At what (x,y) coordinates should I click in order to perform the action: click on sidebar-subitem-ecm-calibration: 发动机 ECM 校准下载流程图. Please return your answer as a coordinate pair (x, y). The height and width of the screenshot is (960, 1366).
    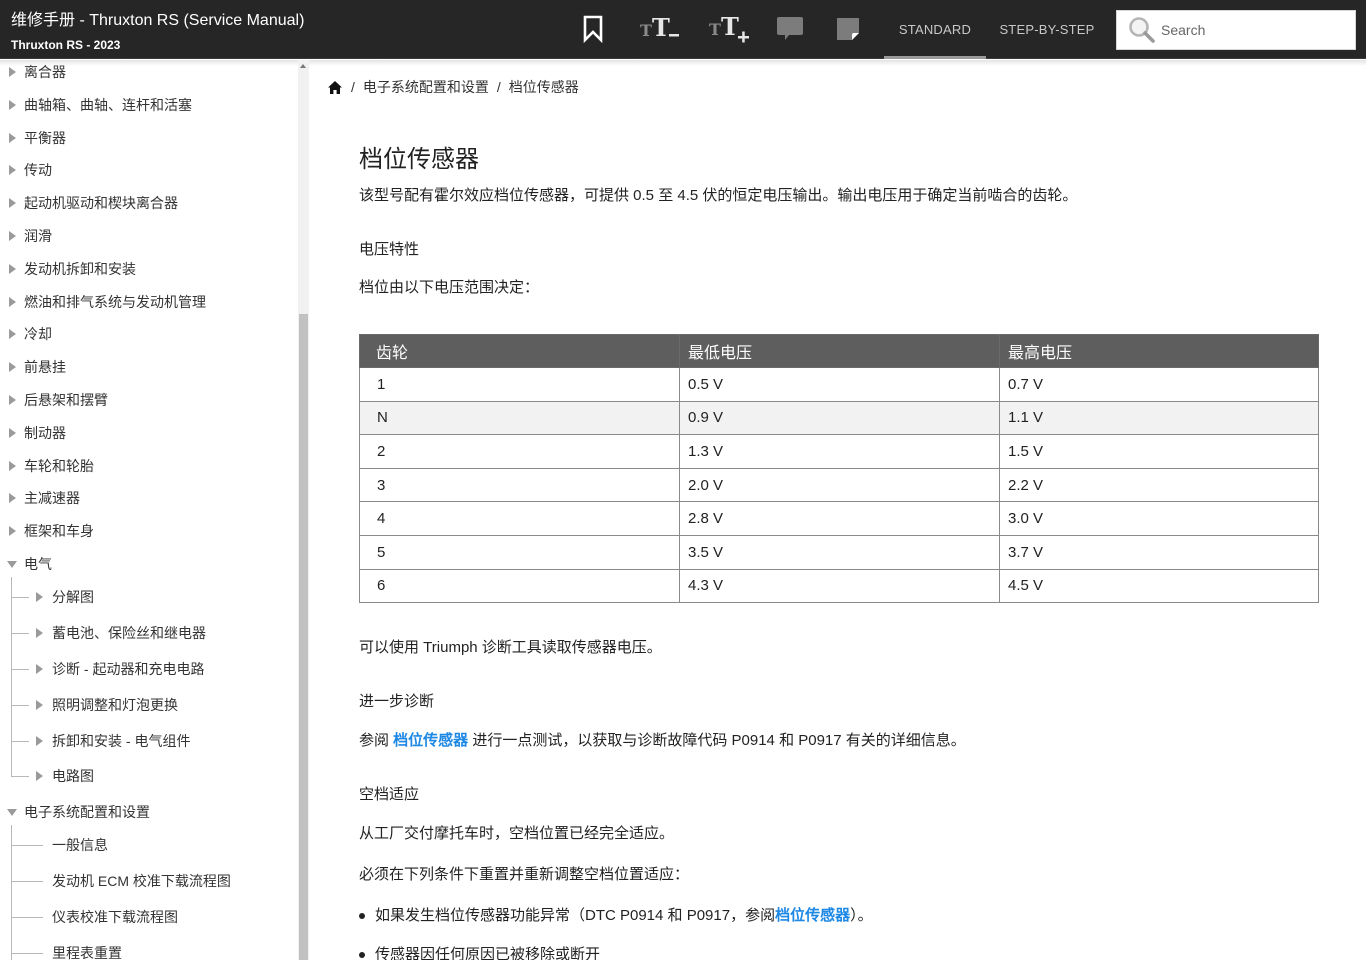
    Looking at the image, I should click on (141, 881).